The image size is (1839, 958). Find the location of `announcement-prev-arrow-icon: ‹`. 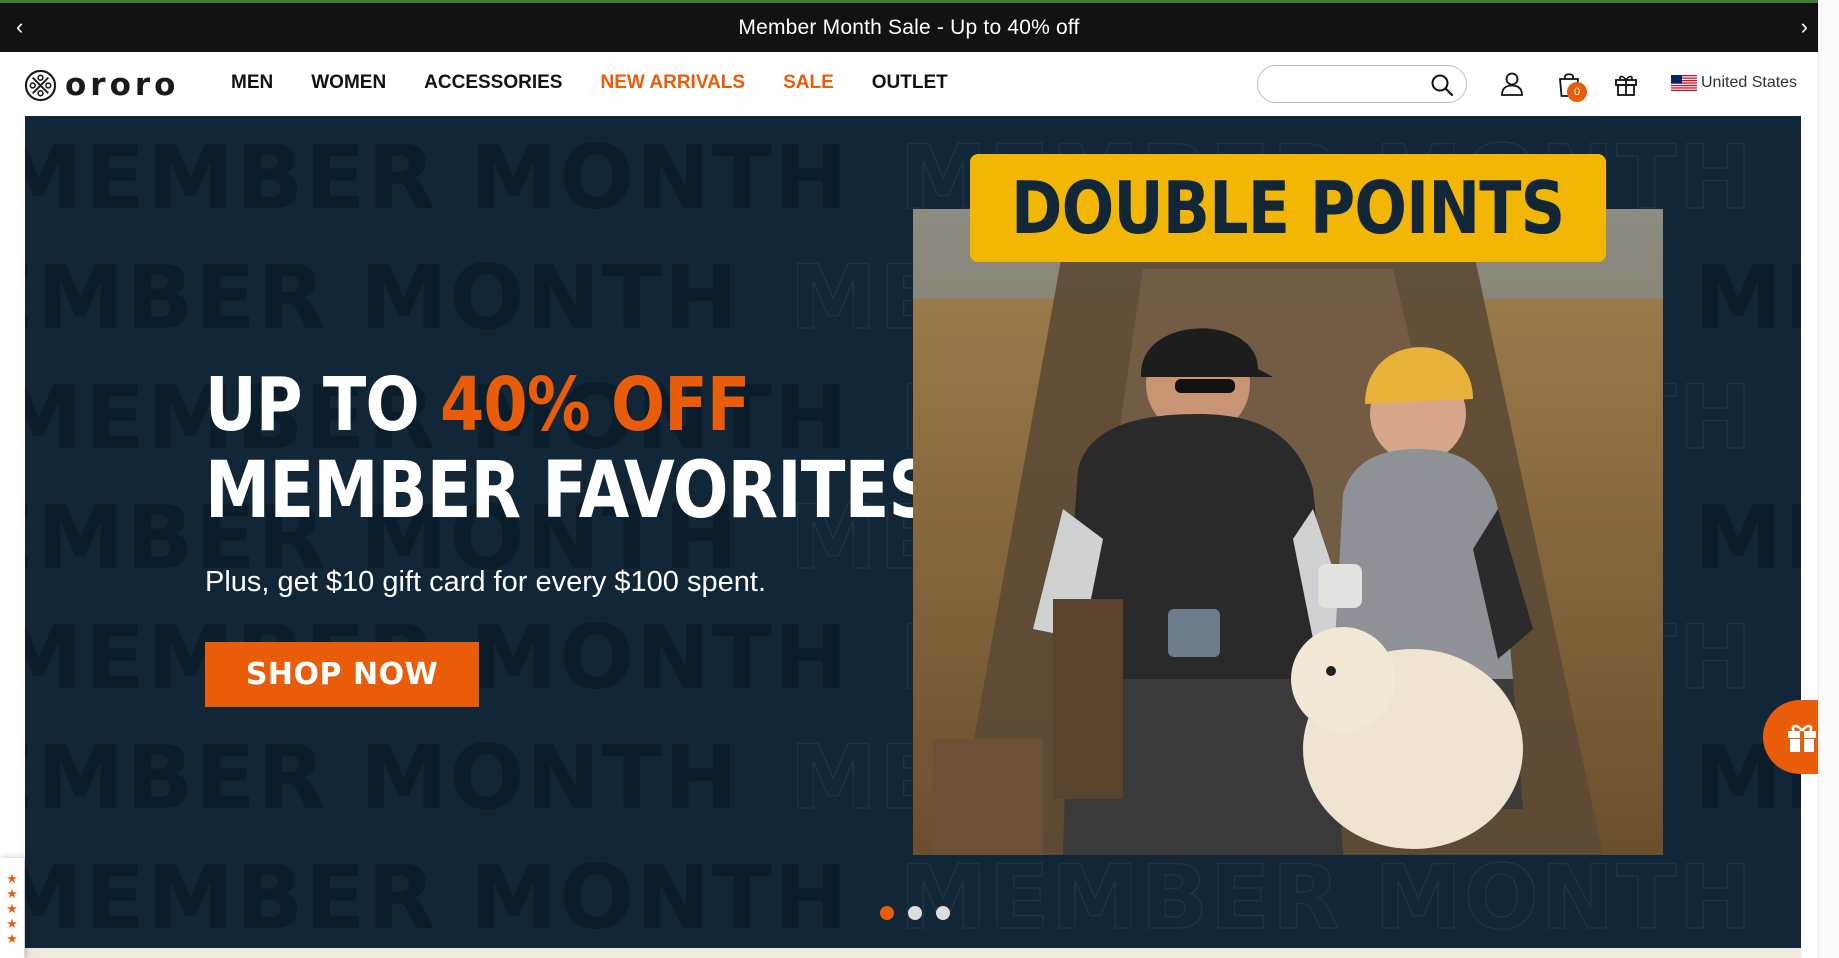

announcement-prev-arrow-icon: ‹ is located at coordinates (19, 27).